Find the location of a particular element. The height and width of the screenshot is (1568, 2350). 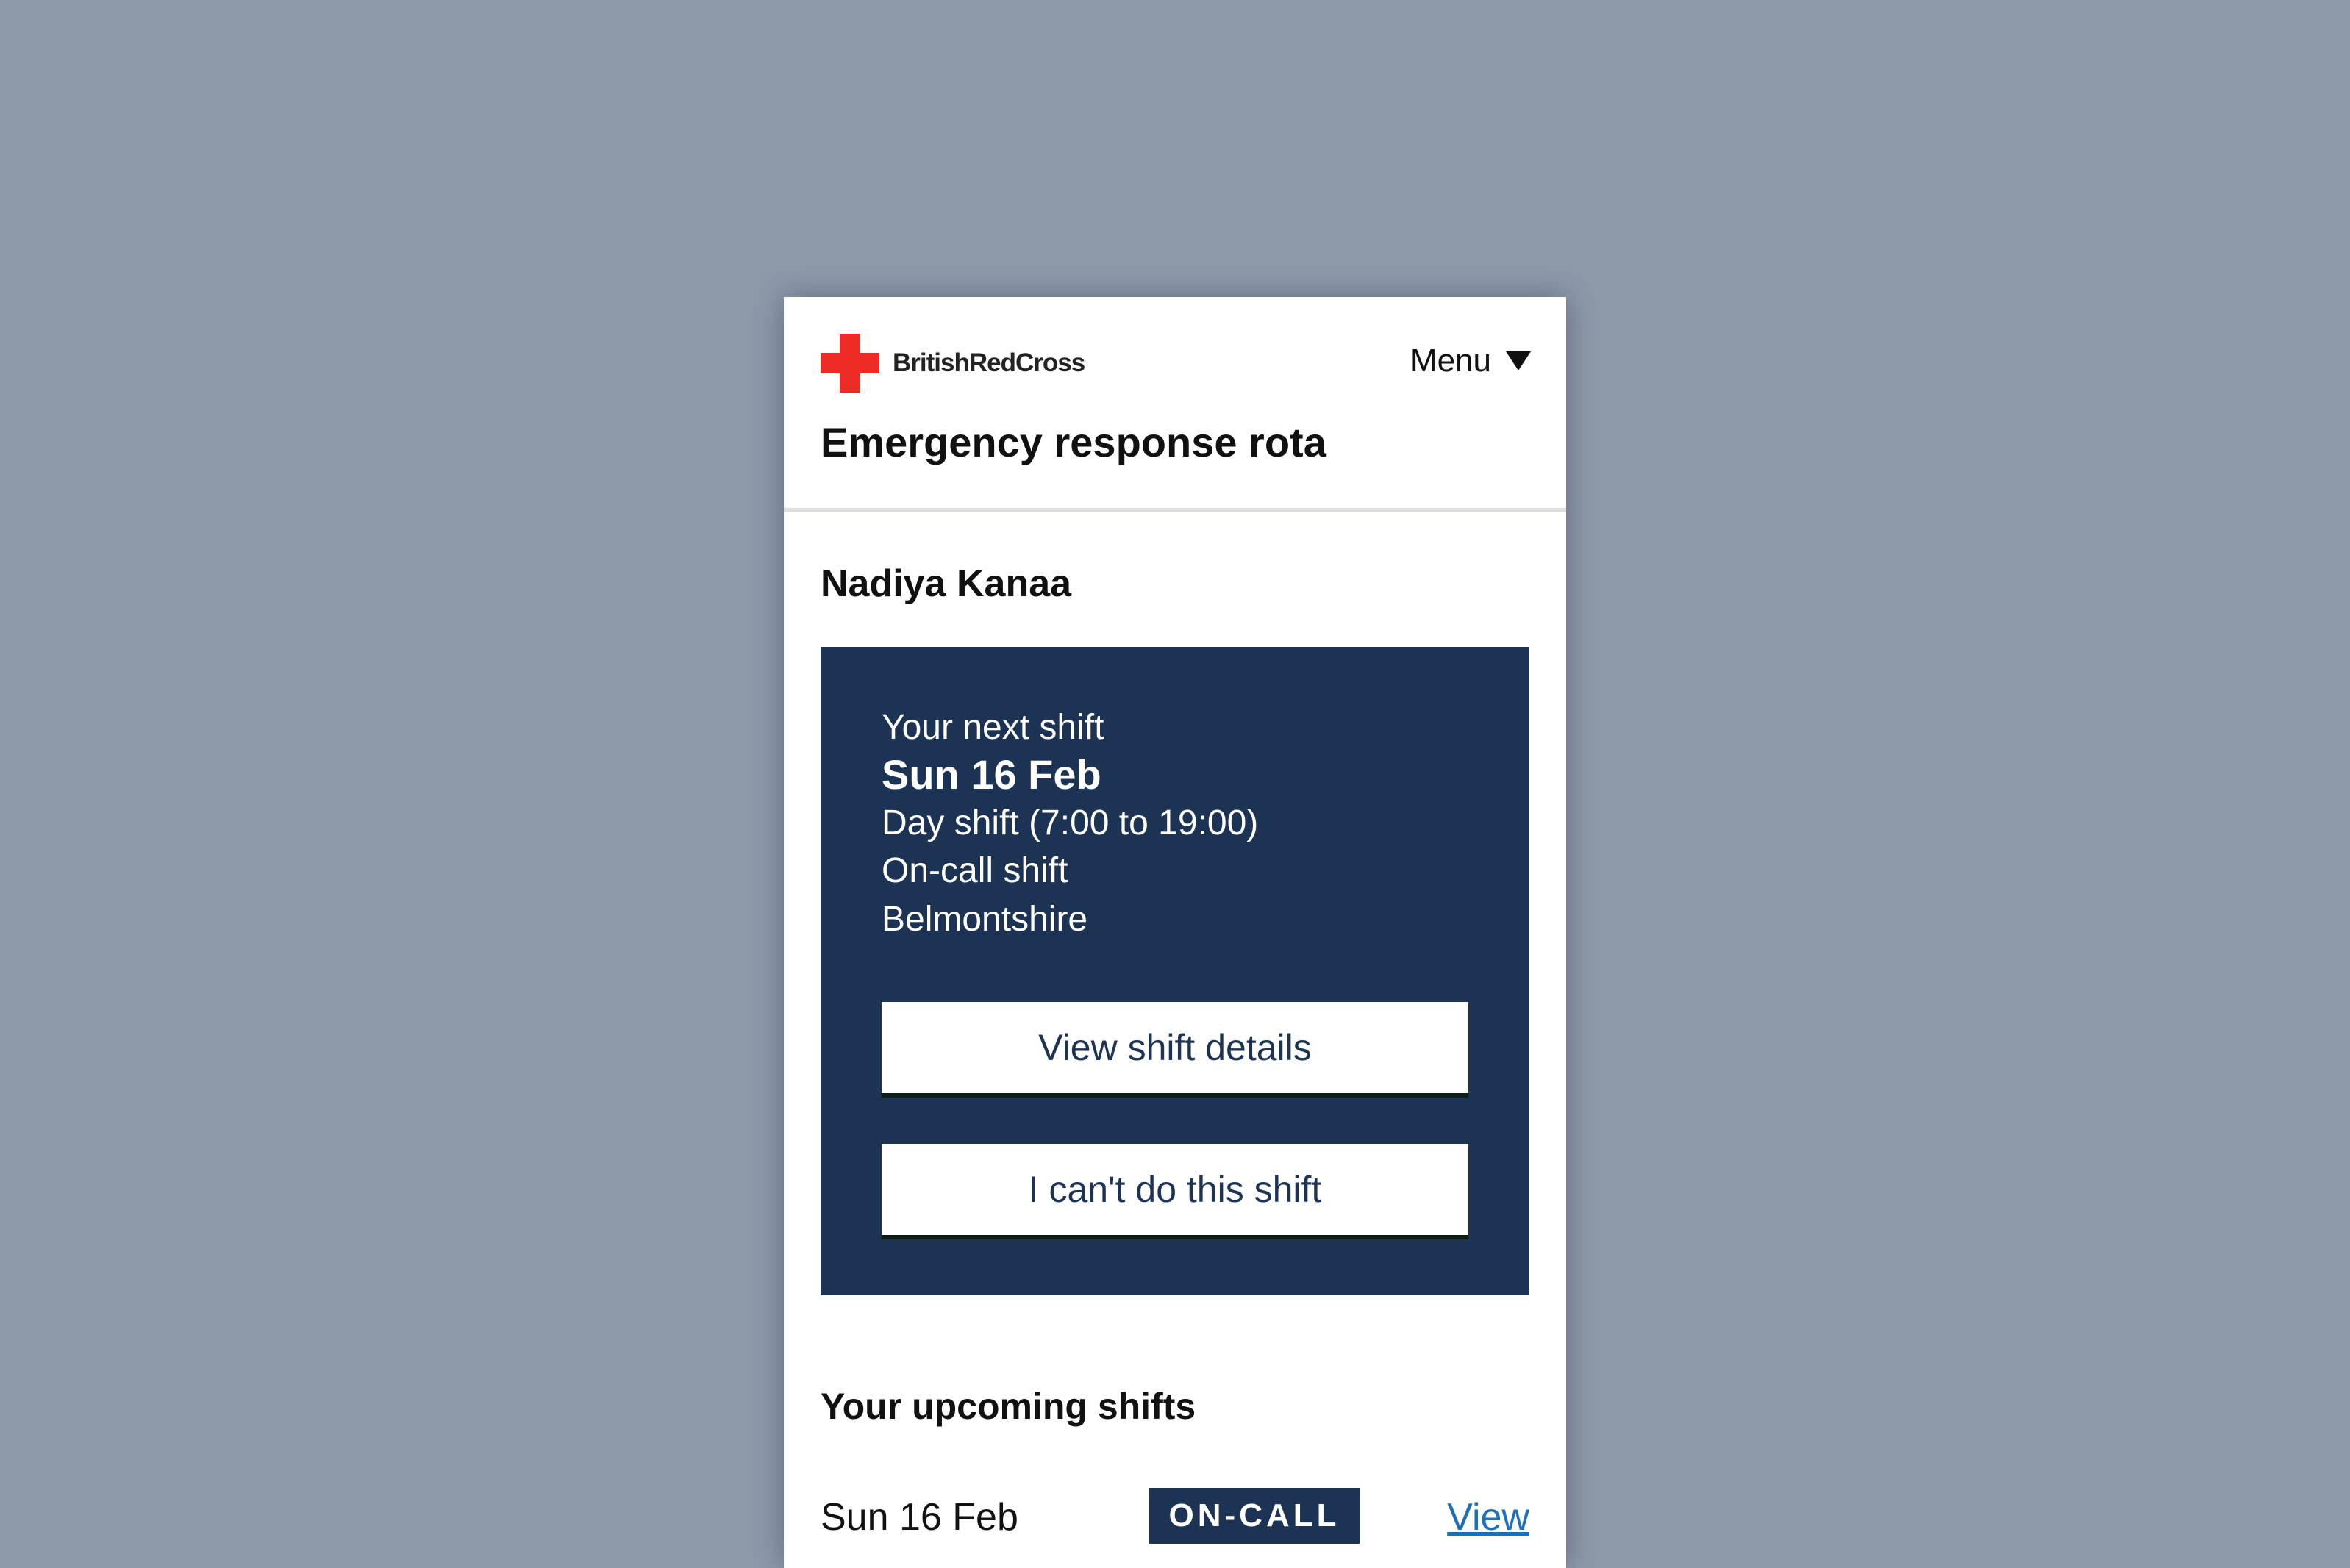

next-shift-location: Belmontshire is located at coordinates (985, 919).